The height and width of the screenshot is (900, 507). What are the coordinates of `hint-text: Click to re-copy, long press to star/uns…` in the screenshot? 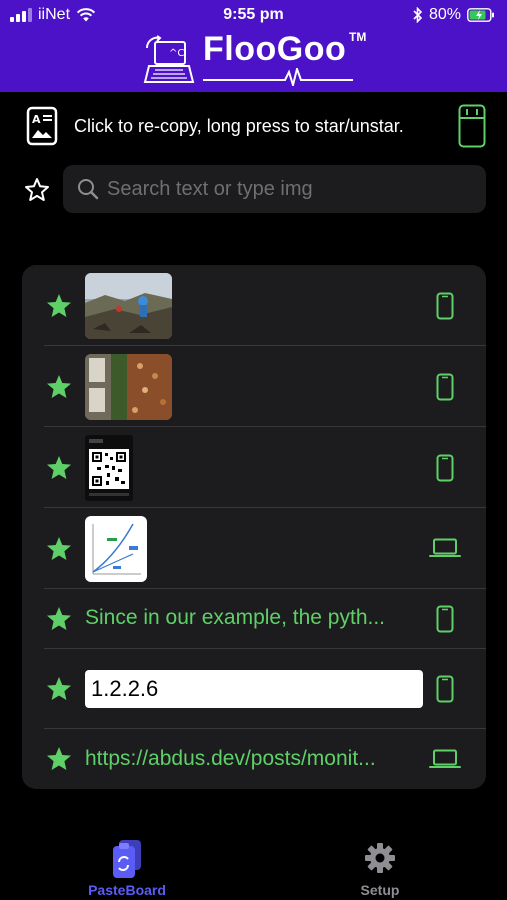 It's located at (239, 126).